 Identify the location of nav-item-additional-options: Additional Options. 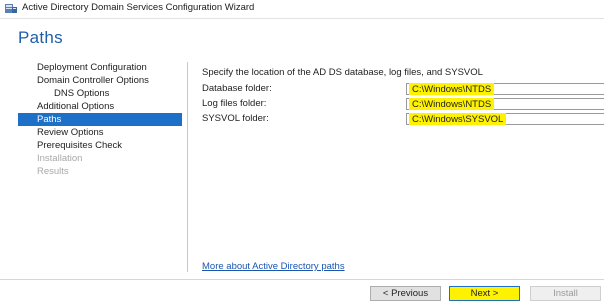
(100, 106).